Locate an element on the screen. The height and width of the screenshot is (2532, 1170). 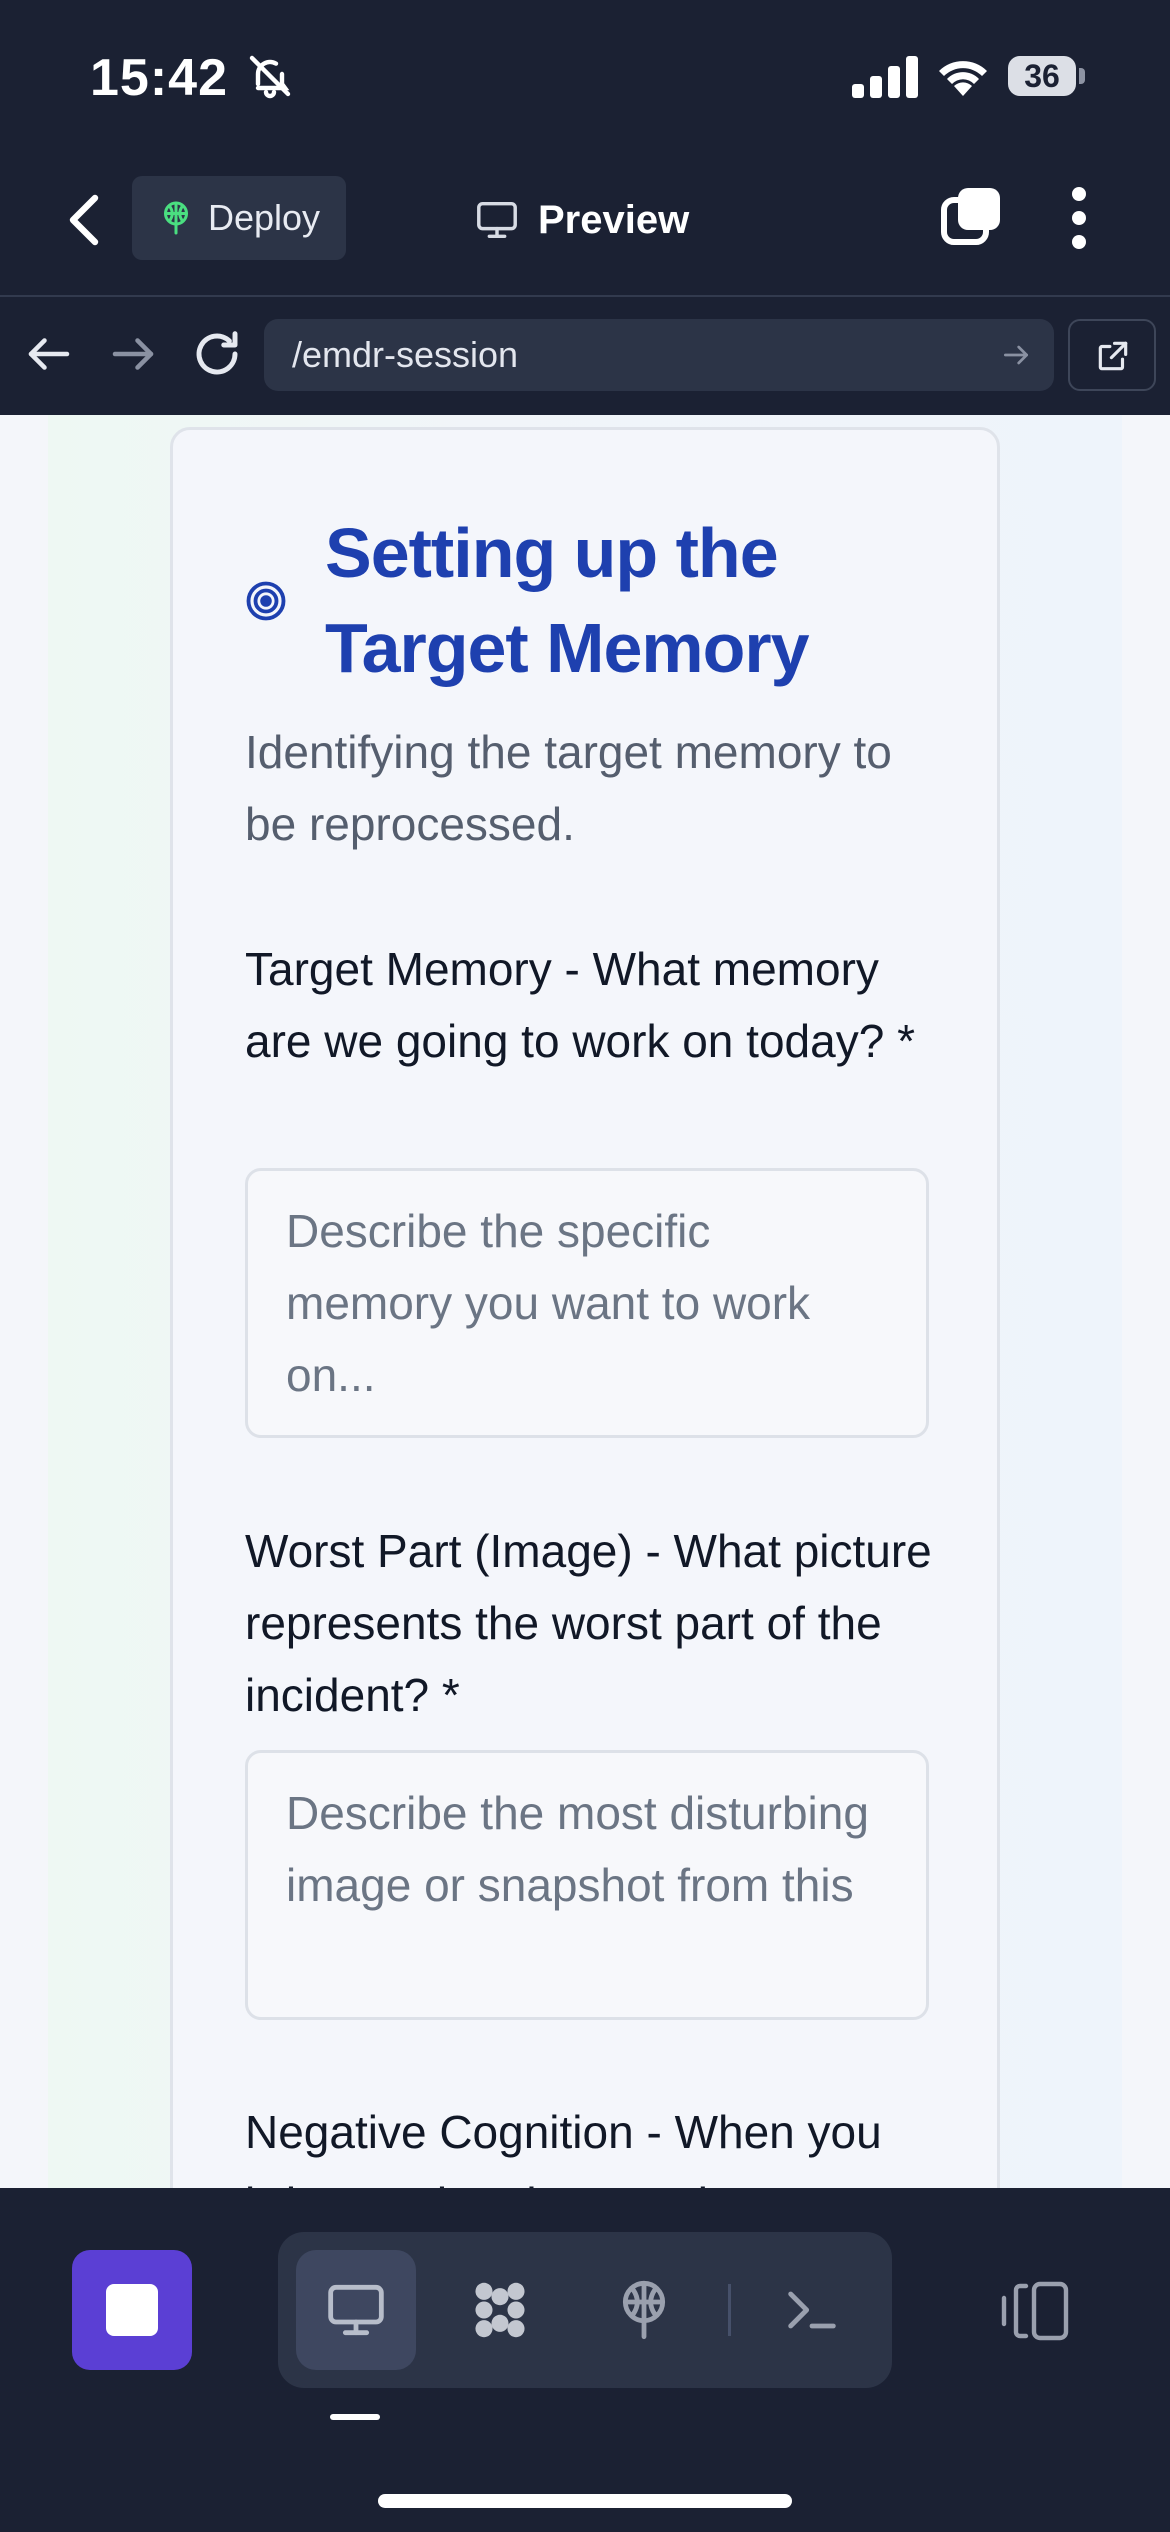
url-bar: /emdr-session is located at coordinates (585, 356).